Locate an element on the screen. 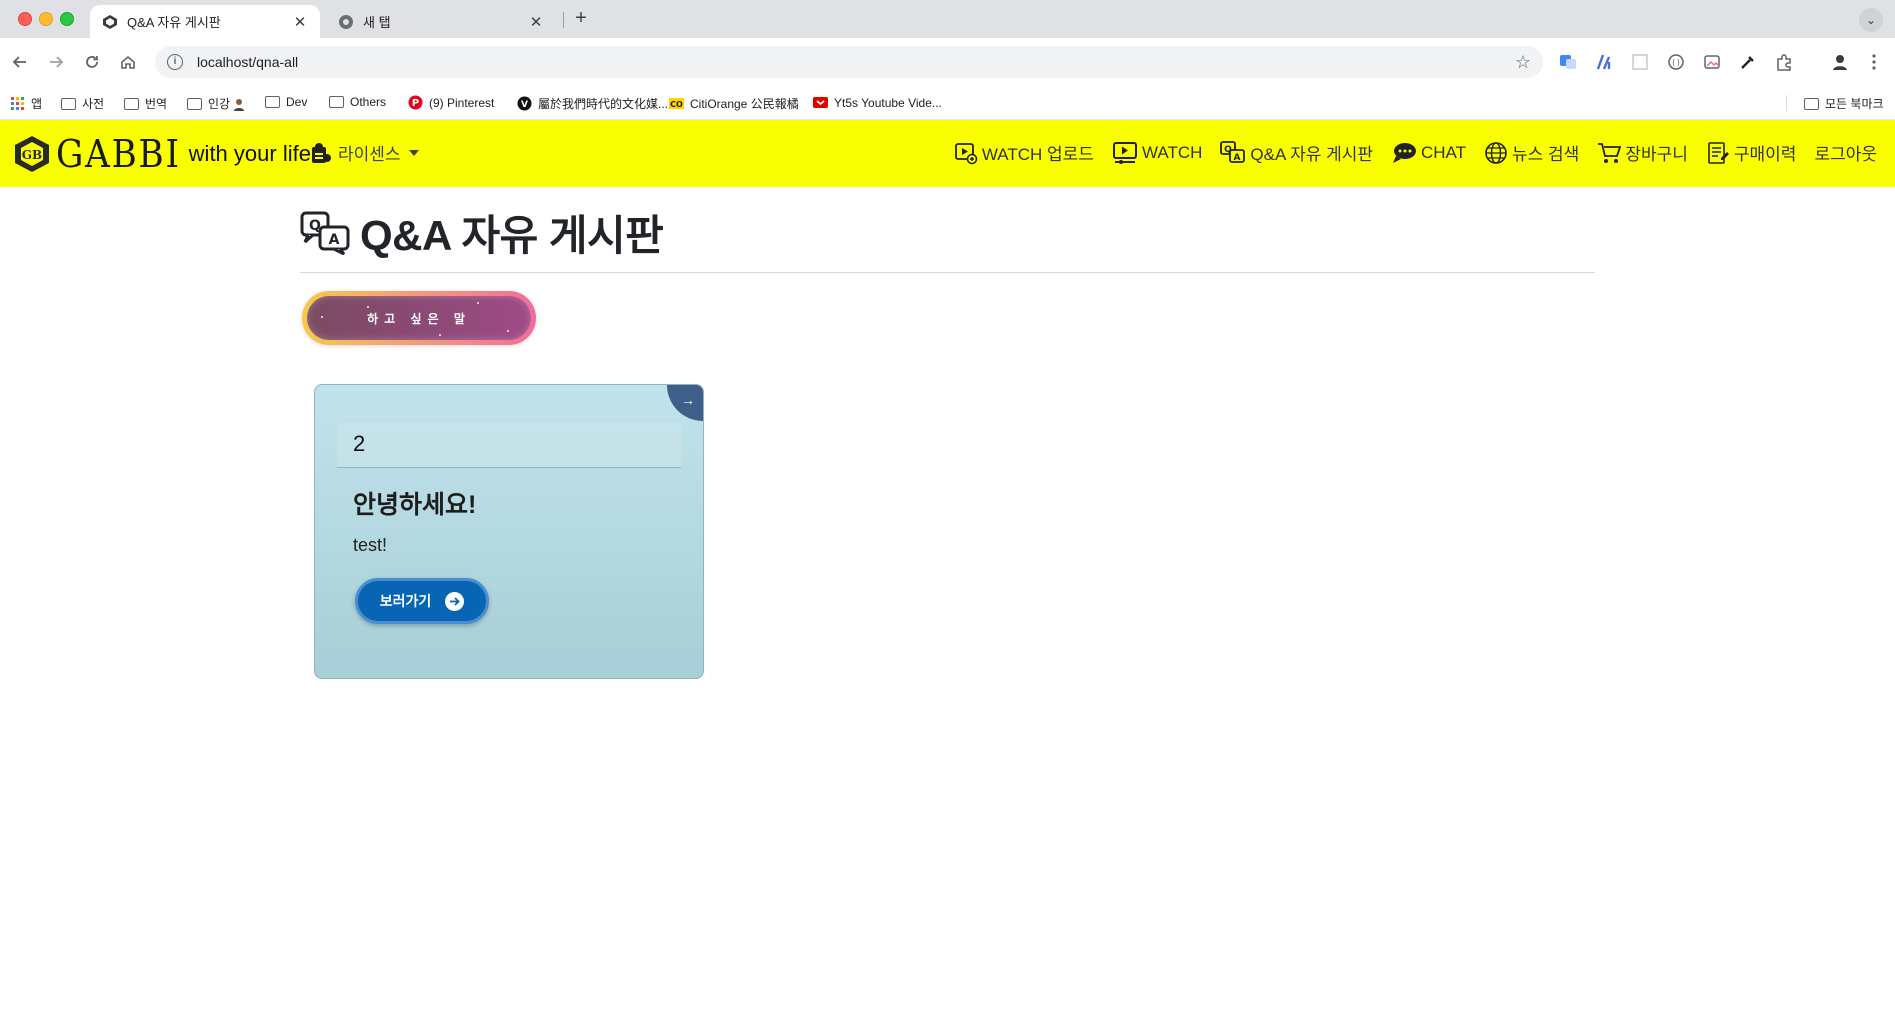  license-dropdown: 라이센스 is located at coordinates (364, 152).